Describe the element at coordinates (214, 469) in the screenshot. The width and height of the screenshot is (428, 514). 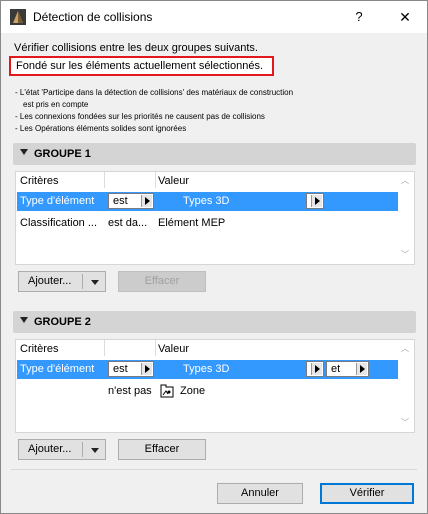
I see `footer-separator` at that location.